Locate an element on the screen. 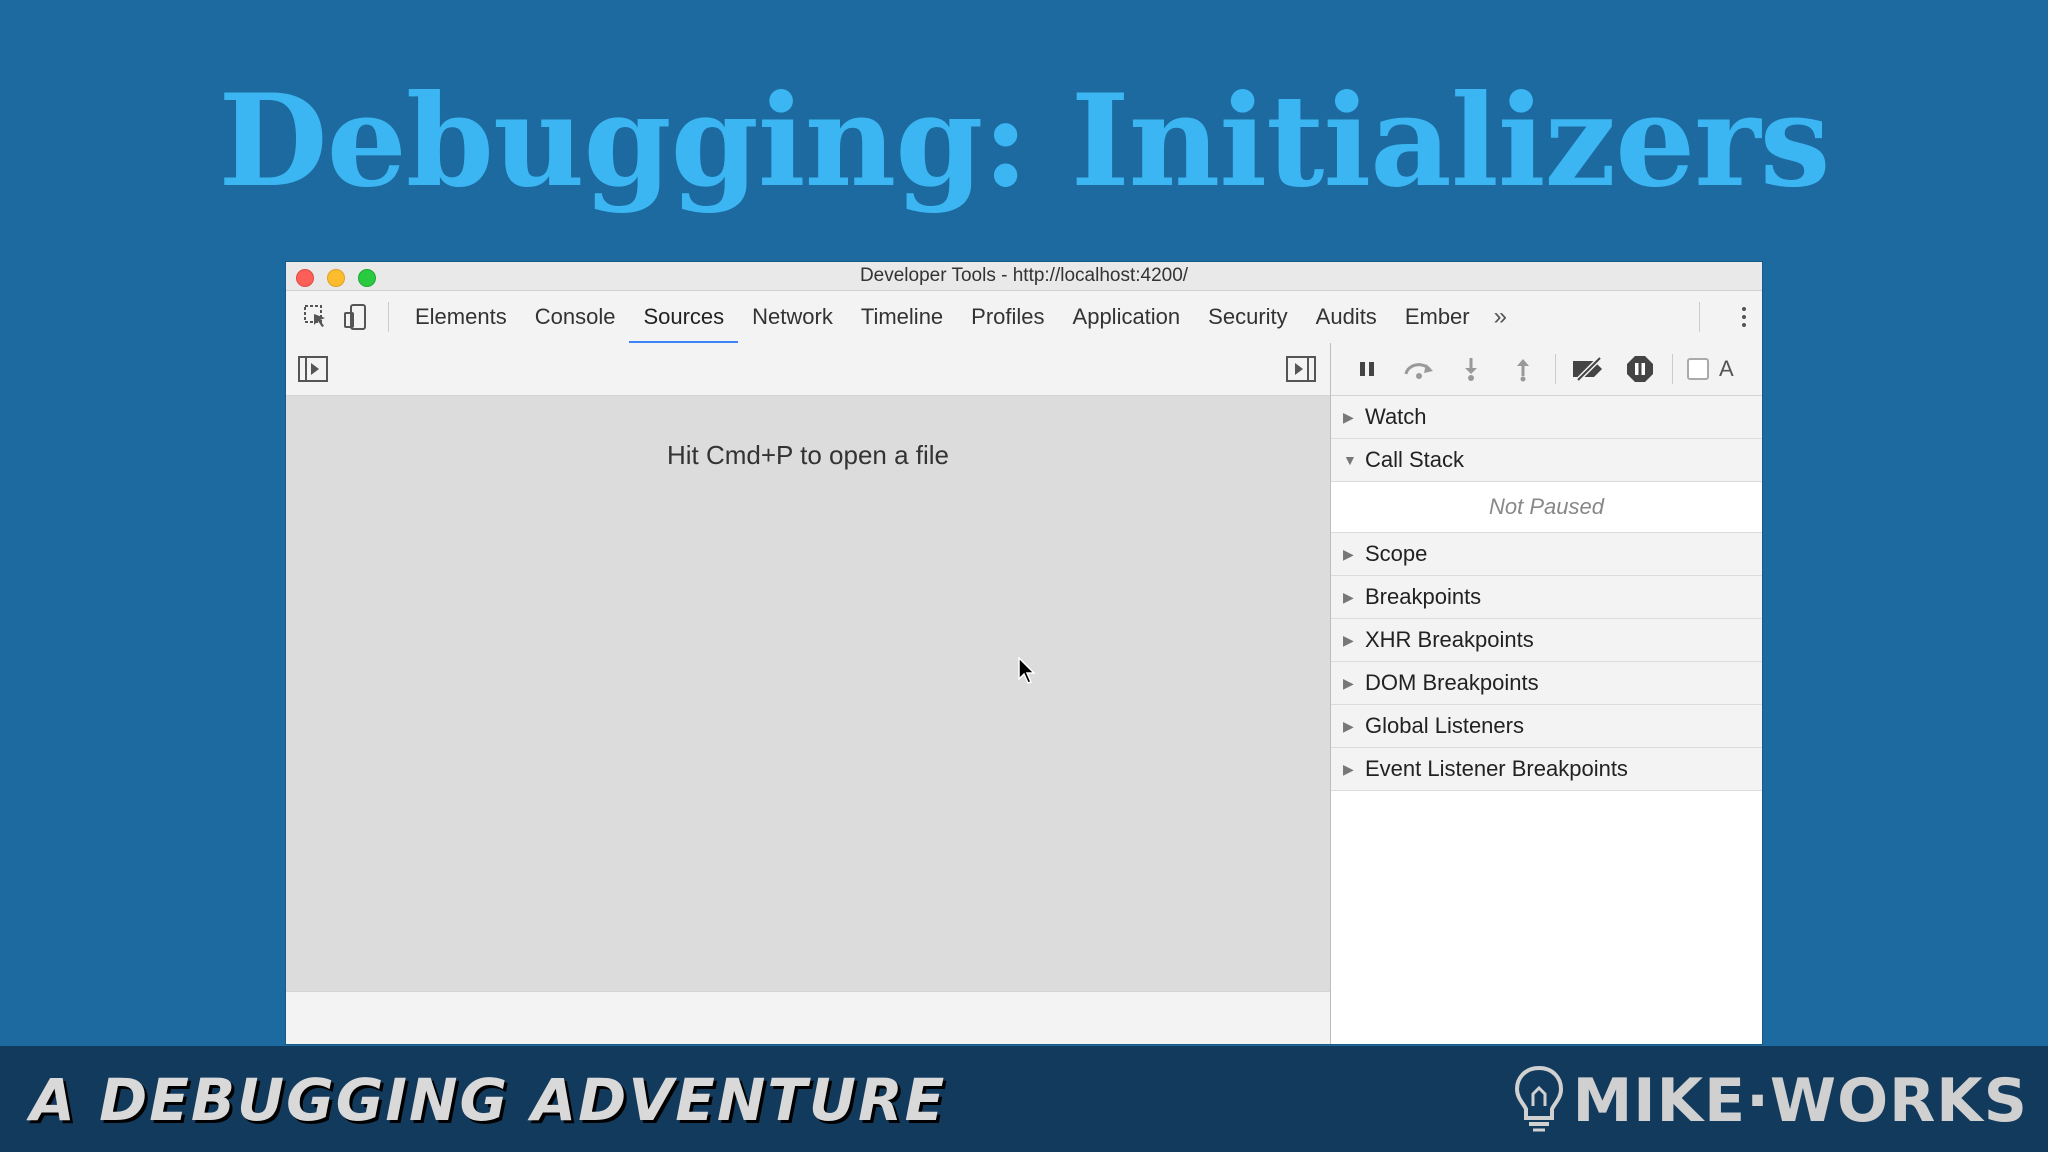 The width and height of the screenshot is (2048, 1152). minimize-window-button is located at coordinates (336, 278).